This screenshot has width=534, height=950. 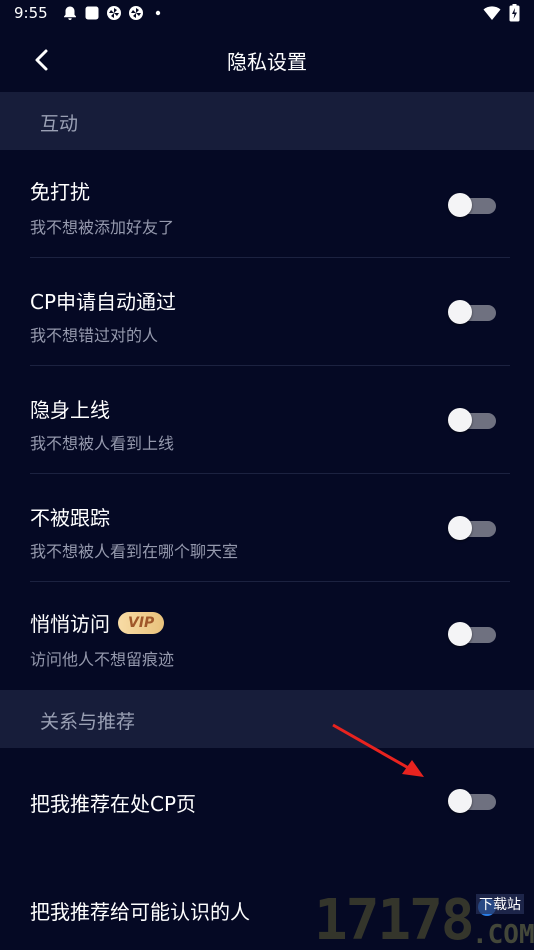 I want to click on watermark-number: 17178, so click(x=394, y=919).